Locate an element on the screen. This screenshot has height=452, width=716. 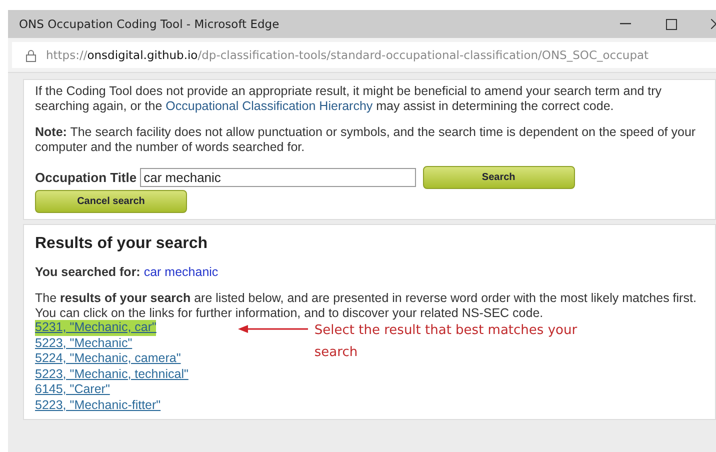
occupation-title-field: car mechanic is located at coordinates (278, 177).